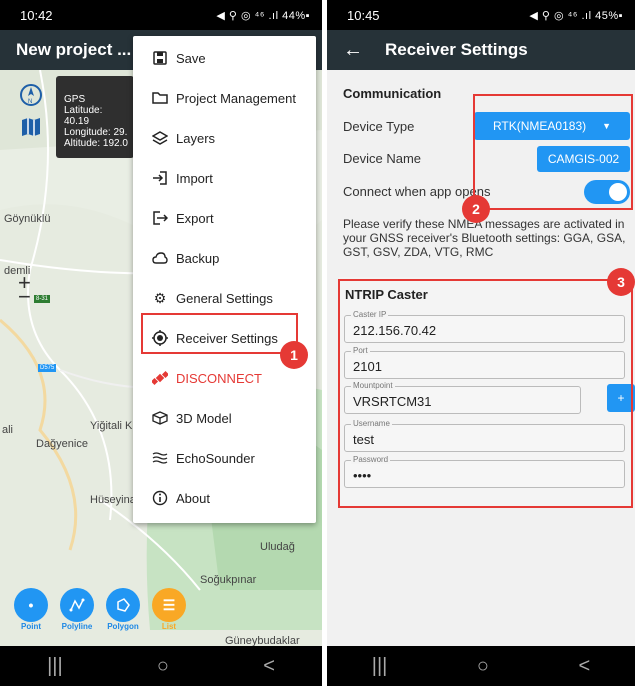 The image size is (635, 686). I want to click on polygon-tool-button: Polygon, so click(123, 609).